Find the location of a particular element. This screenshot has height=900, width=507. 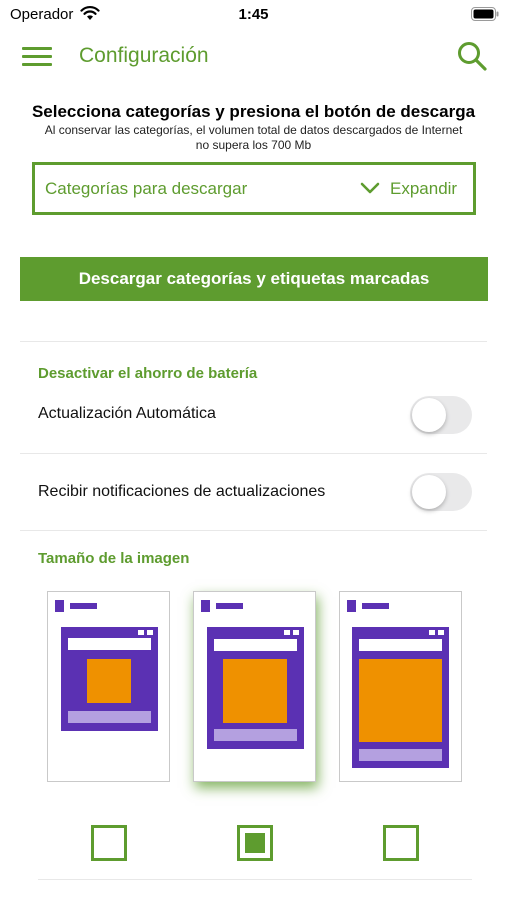

image-size-medium-checkbox is located at coordinates (255, 843).